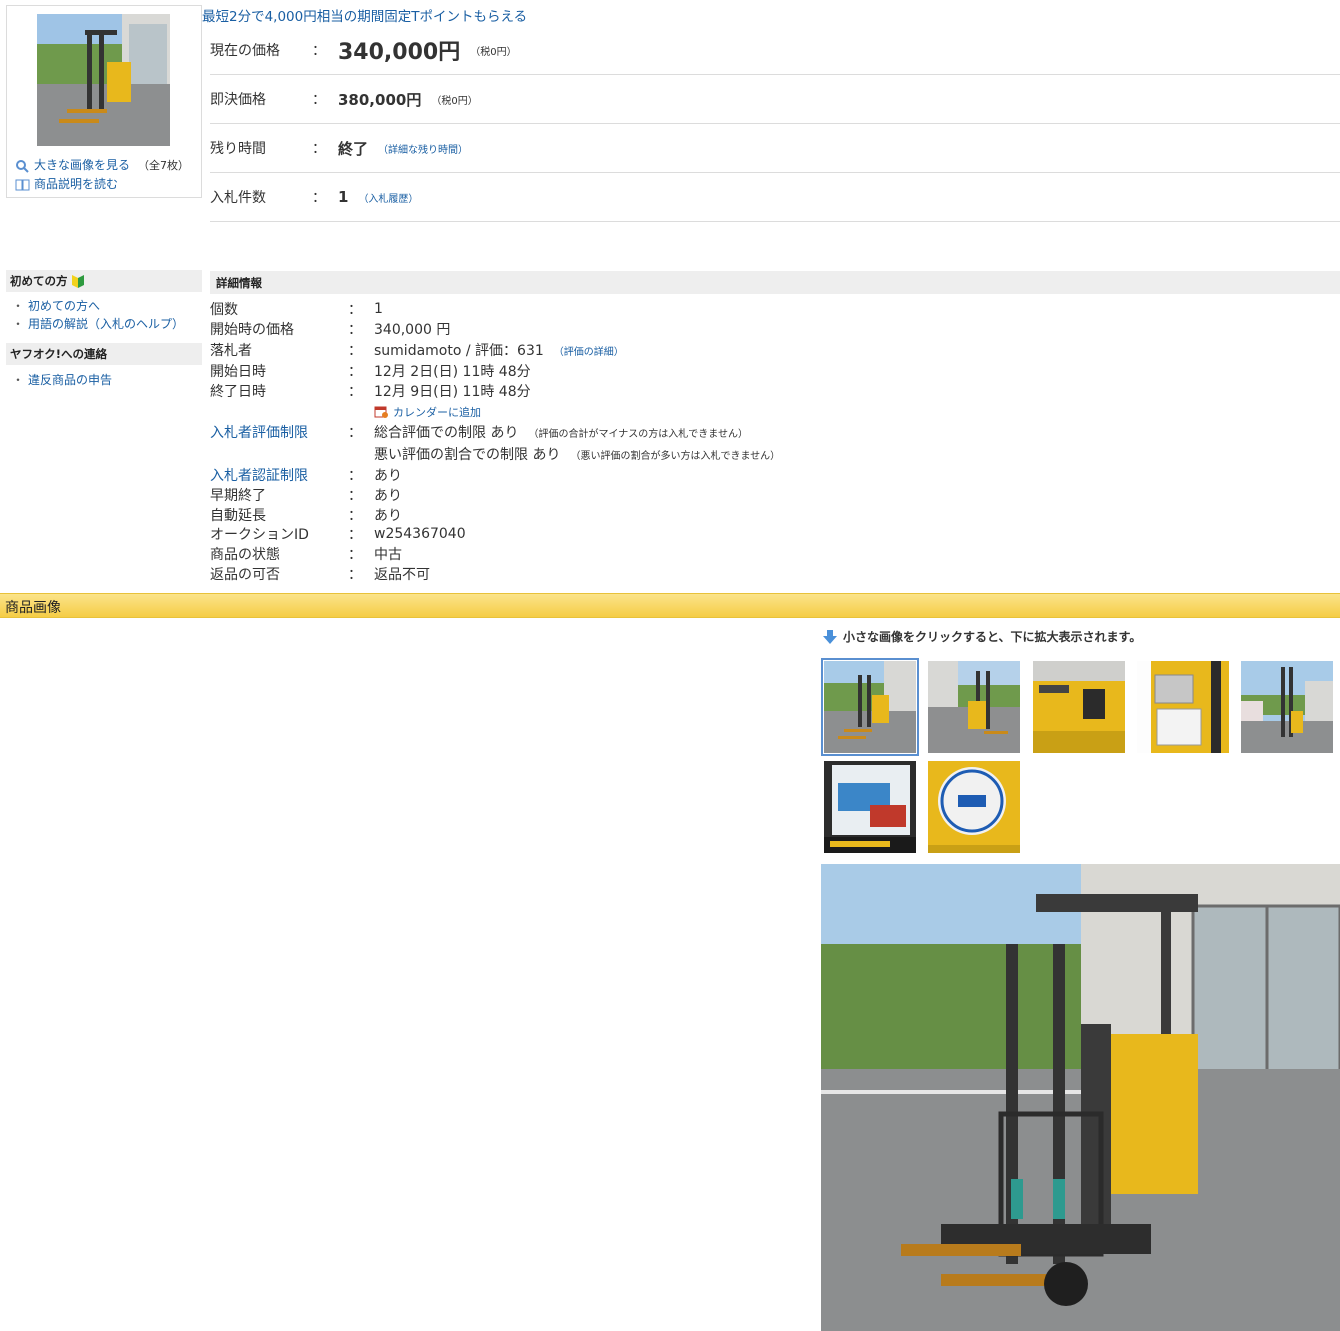  Describe the element at coordinates (775, 197) in the screenshot. I see `bid-count-row: 入札件数 ： 1 （入札履歴）` at that location.